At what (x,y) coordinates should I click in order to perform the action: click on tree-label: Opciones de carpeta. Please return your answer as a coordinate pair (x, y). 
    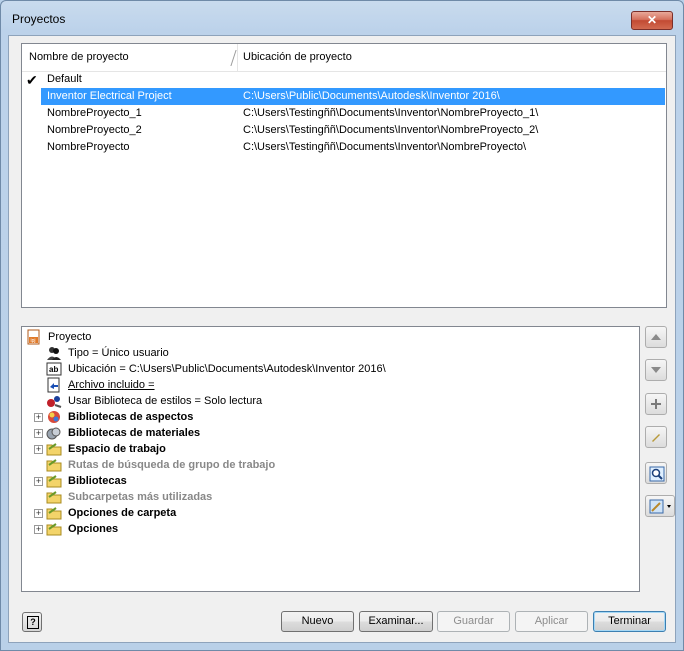
    Looking at the image, I should click on (122, 513).